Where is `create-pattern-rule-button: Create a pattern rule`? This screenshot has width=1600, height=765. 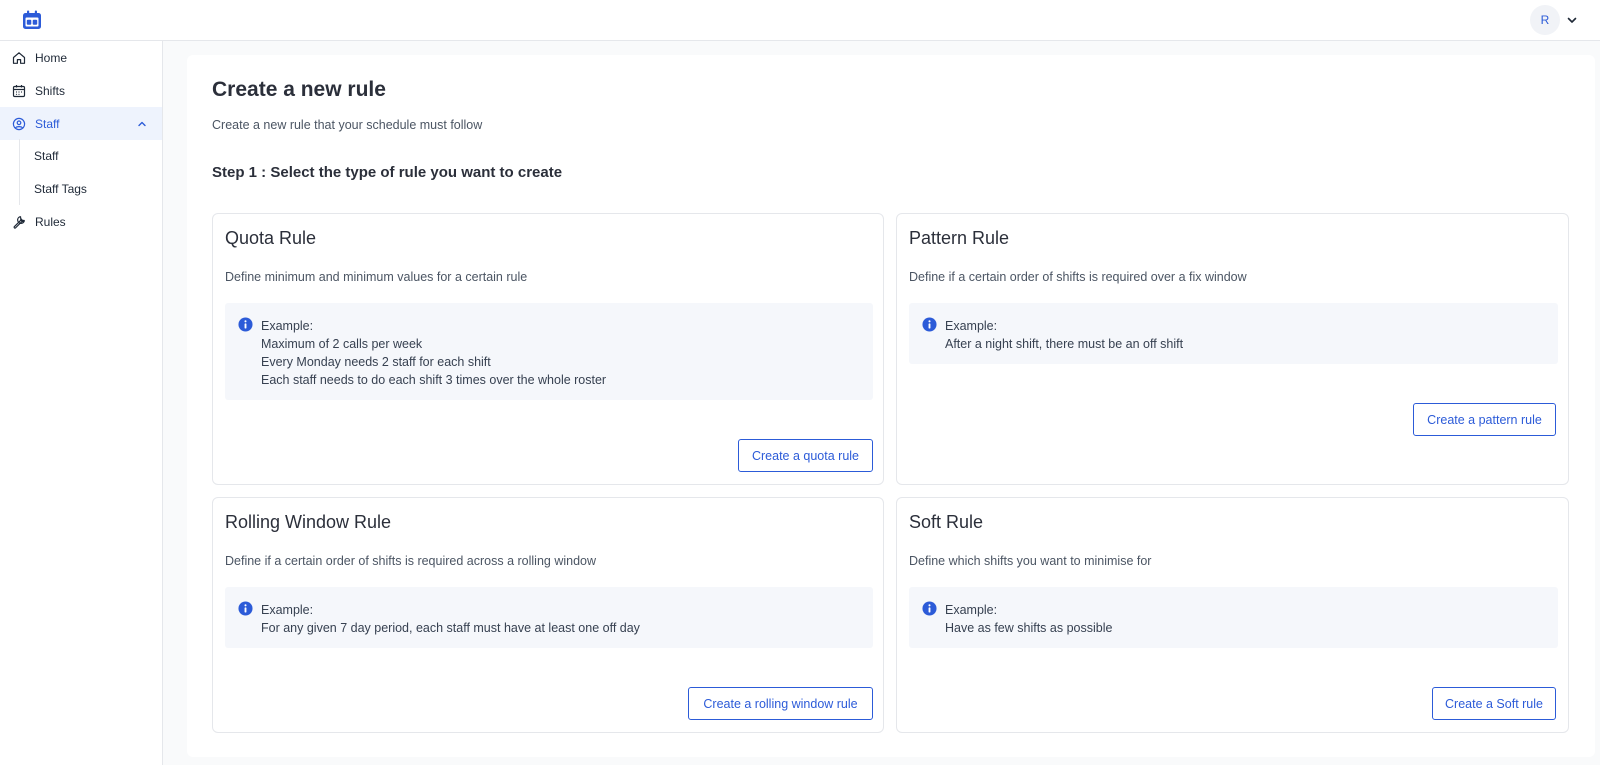
create-pattern-rule-button: Create a pattern rule is located at coordinates (1484, 419).